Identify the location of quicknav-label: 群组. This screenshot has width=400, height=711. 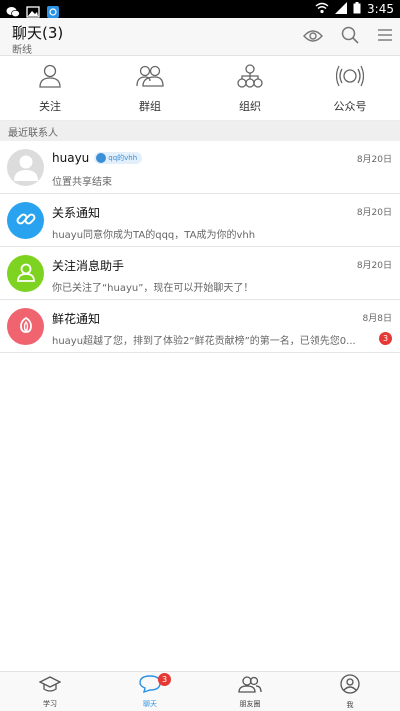
(150, 106).